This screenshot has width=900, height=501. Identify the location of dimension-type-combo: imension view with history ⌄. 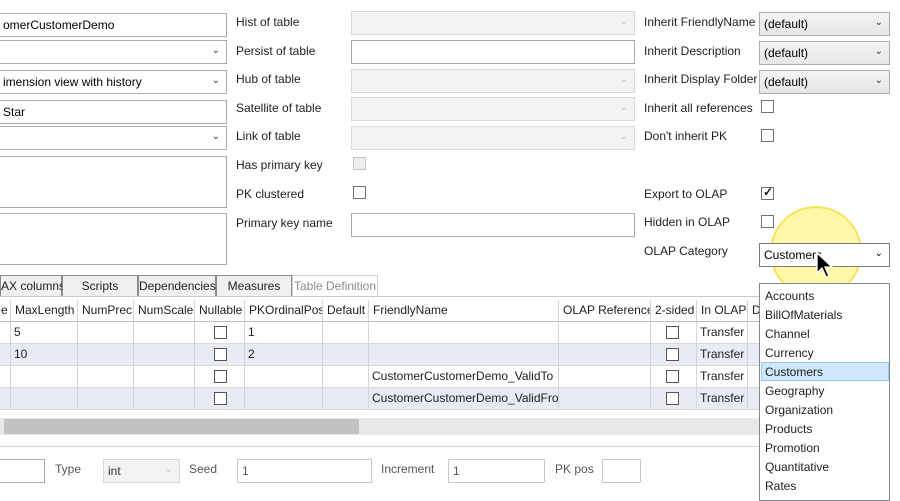
(113, 82).